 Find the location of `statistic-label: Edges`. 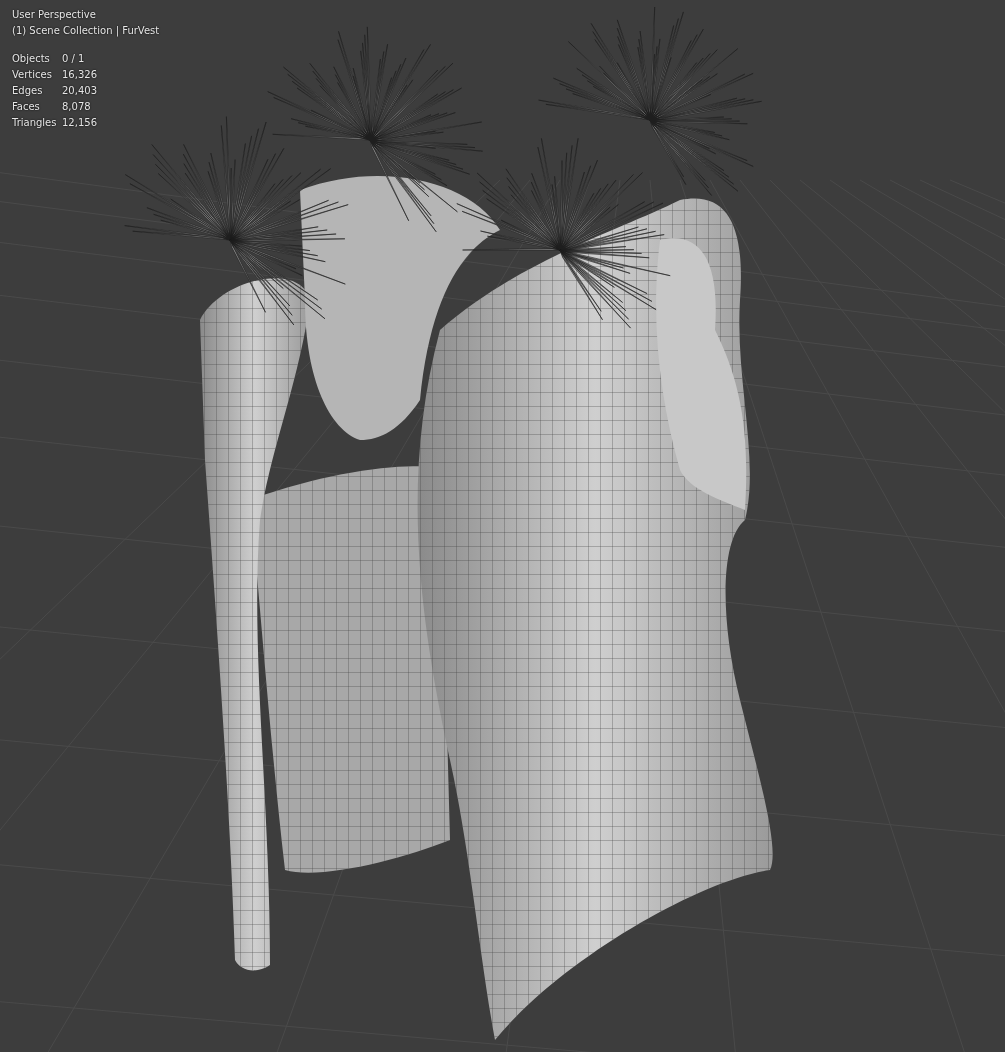

statistic-label: Edges is located at coordinates (28, 91).